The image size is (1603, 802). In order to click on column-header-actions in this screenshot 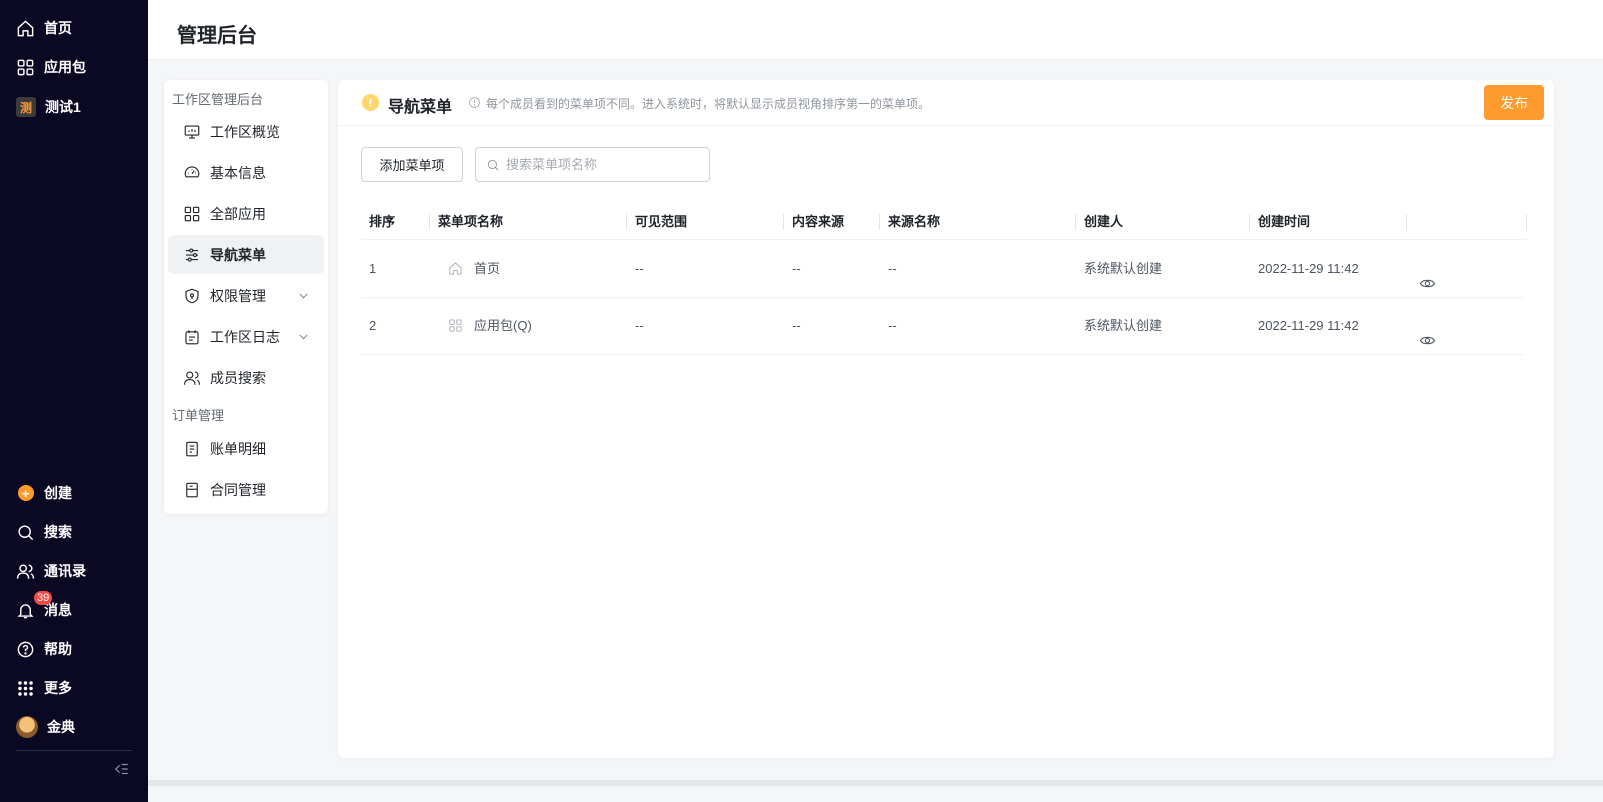, I will do `click(1467, 222)`.